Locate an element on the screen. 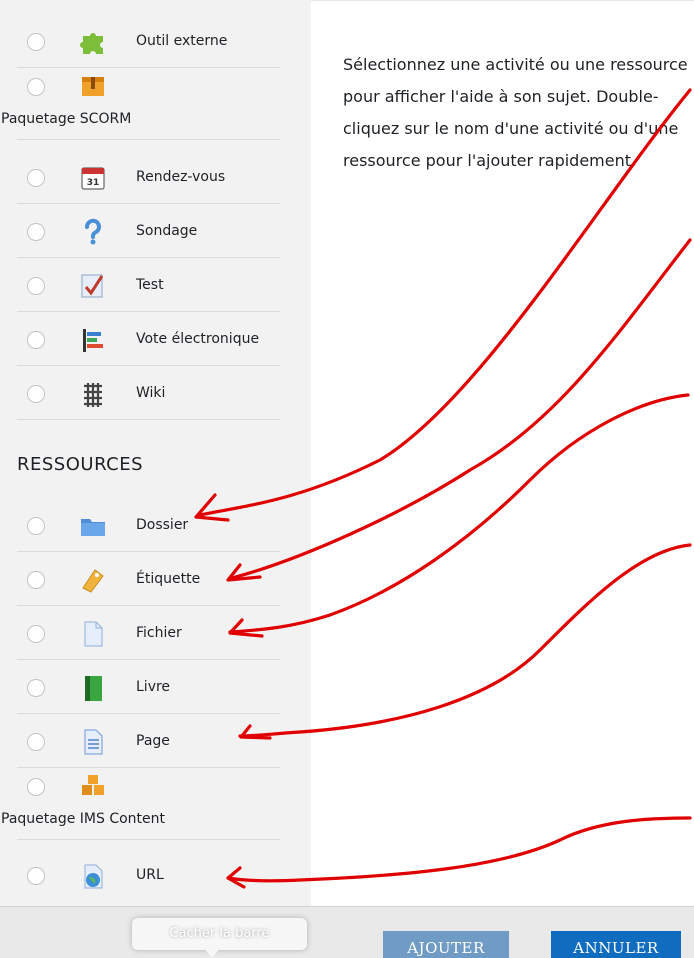 The height and width of the screenshot is (958, 694). question-mark-icon is located at coordinates (93, 231).